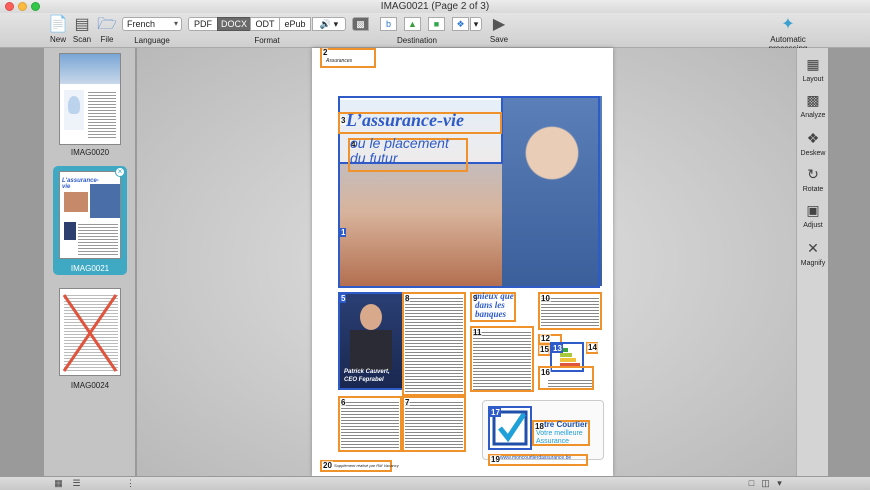 The height and width of the screenshot is (490, 870). I want to click on region-number: 15, so click(544, 349).